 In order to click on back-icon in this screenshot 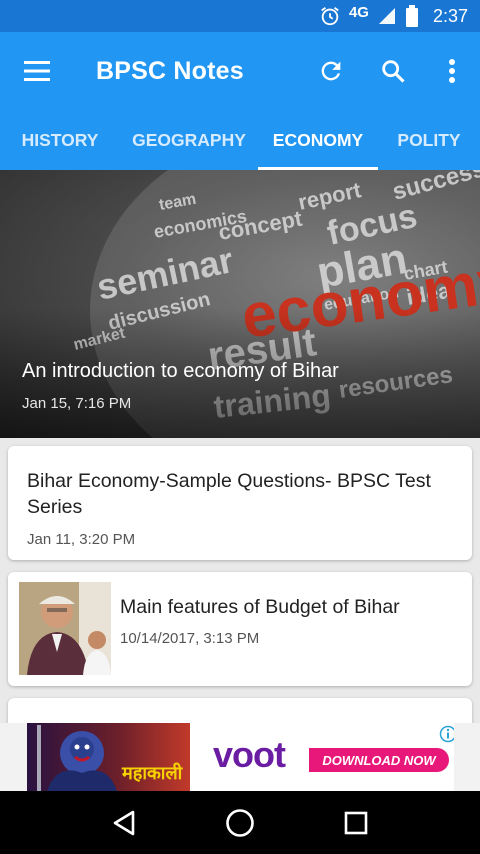, I will do `click(124, 822)`.